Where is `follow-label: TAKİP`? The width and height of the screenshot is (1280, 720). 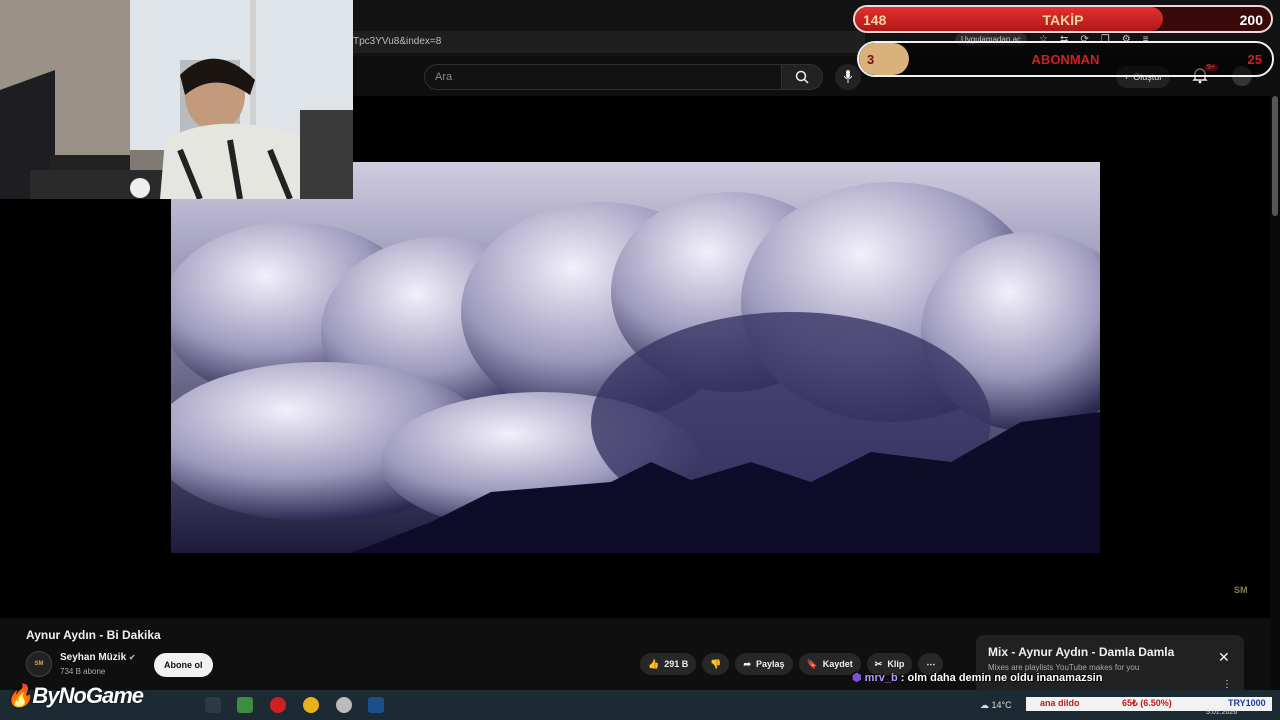 follow-label: TAKİP is located at coordinates (1063, 20).